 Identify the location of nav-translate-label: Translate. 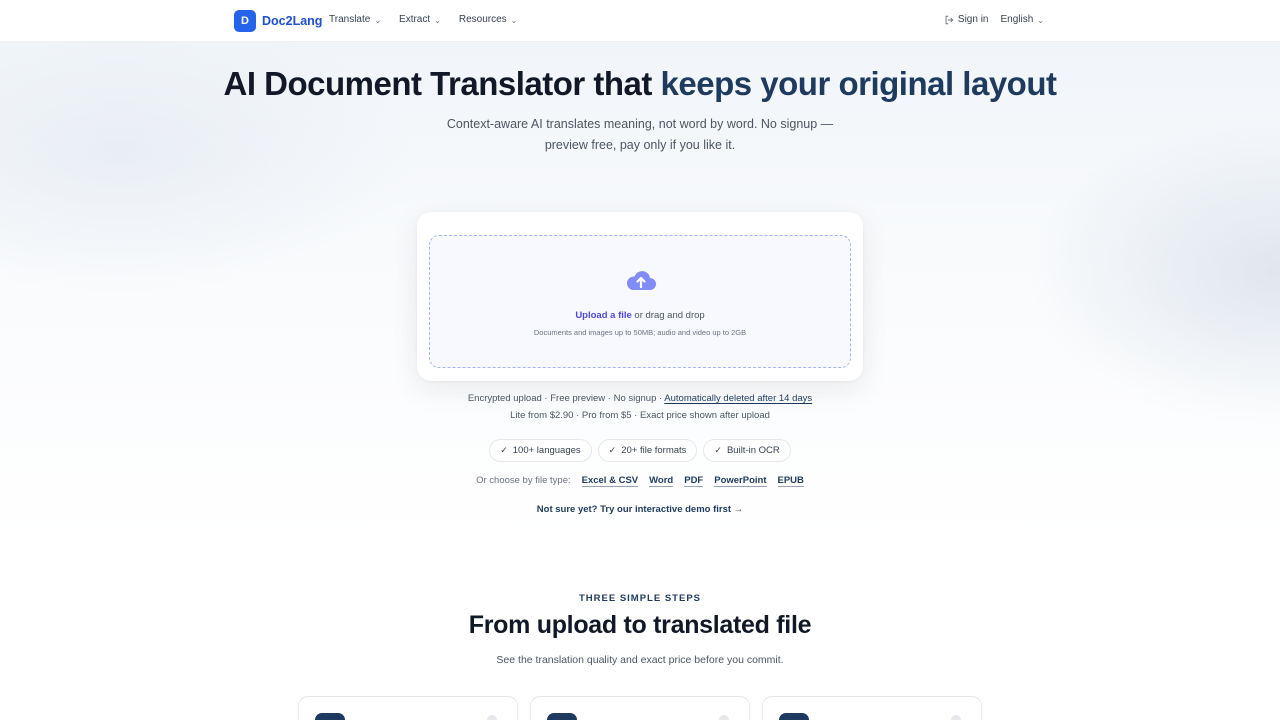
(350, 19).